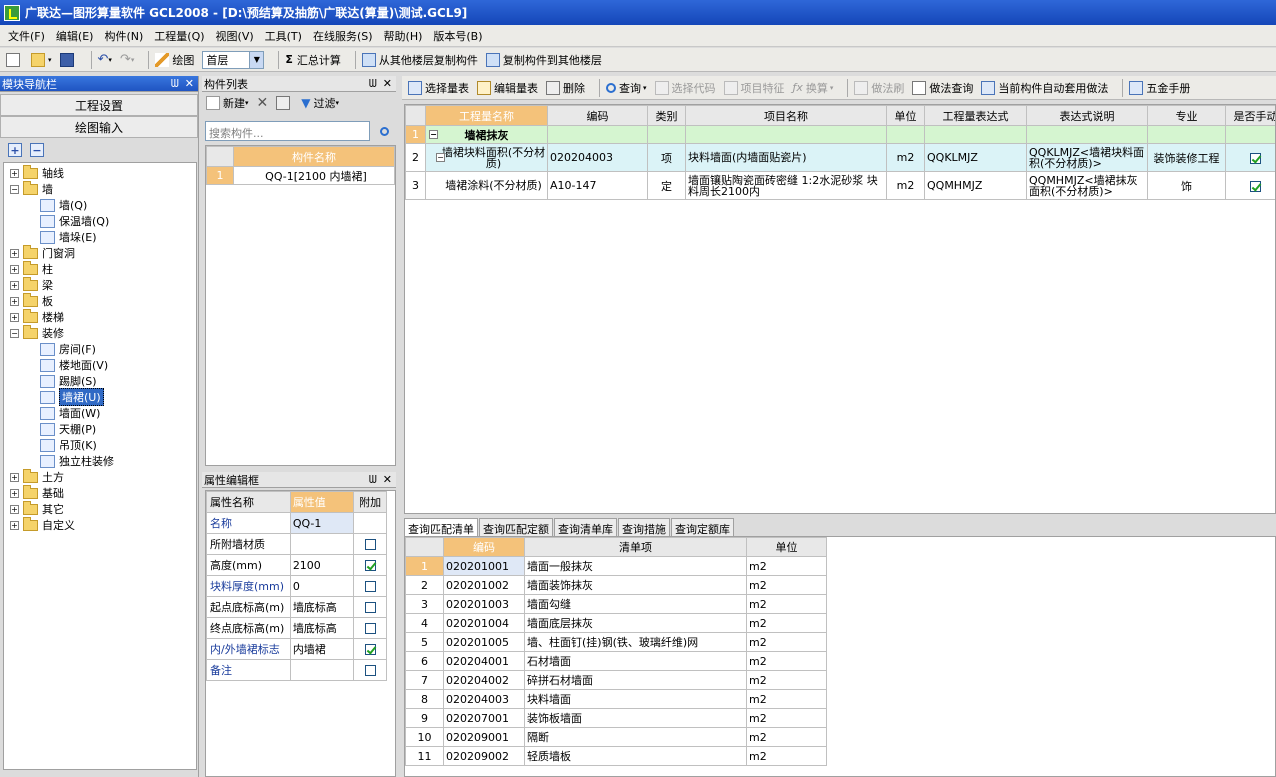 The image size is (1276, 777). Describe the element at coordinates (103, 252) in the screenshot. I see `tree-item: + 门窗洞` at that location.